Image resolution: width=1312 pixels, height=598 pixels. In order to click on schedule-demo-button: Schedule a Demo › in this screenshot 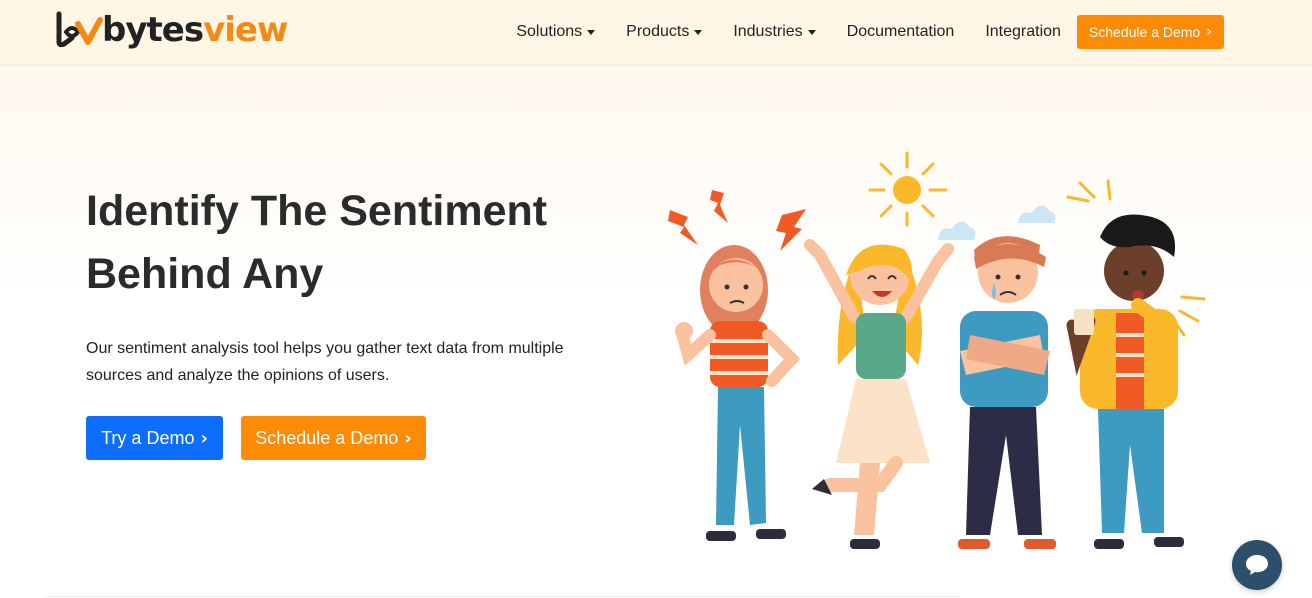, I will do `click(333, 438)`.